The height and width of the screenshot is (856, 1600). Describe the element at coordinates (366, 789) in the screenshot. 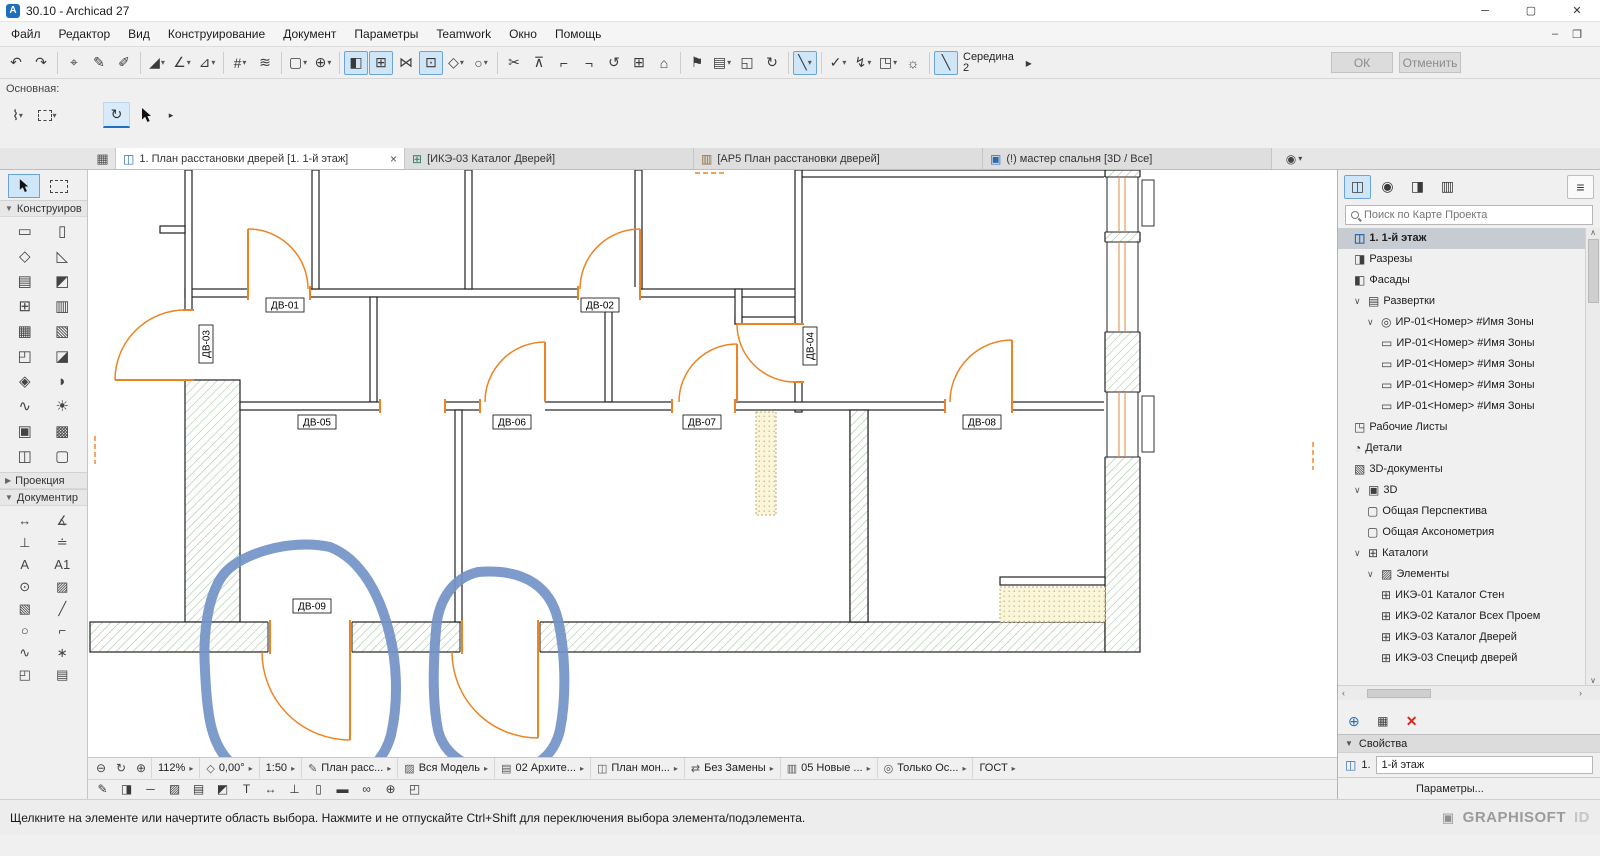

I see `link-button: ∞` at that location.